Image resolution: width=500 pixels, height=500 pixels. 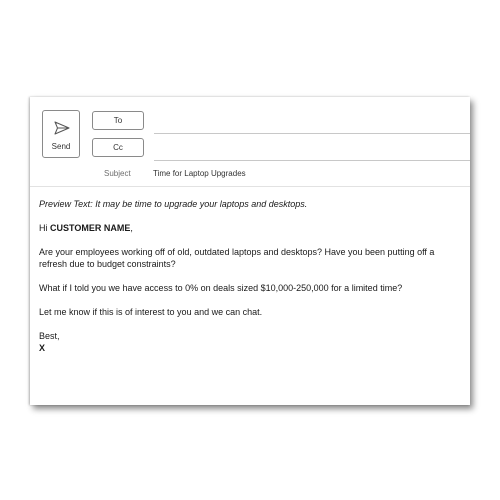 I want to click on subject-field: Time for Laptop Upgrades, so click(x=199, y=173).